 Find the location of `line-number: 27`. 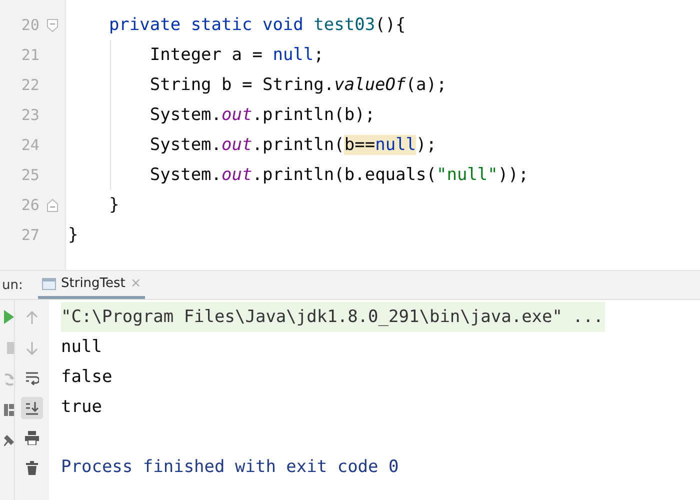

line-number: 27 is located at coordinates (30, 235).